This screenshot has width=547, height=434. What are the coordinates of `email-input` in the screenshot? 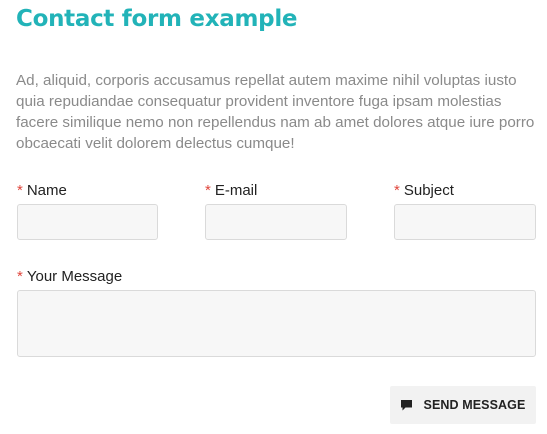 It's located at (276, 222).